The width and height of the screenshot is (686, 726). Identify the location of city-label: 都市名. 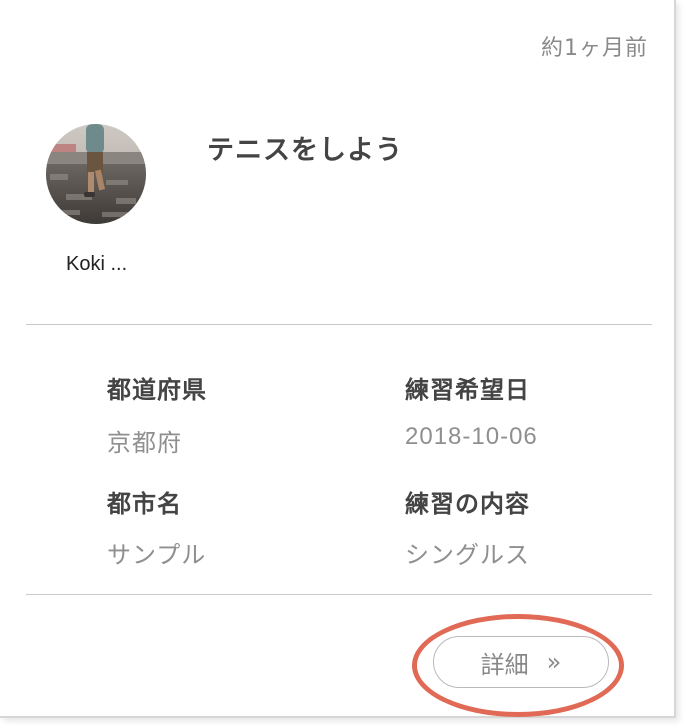
(144, 504).